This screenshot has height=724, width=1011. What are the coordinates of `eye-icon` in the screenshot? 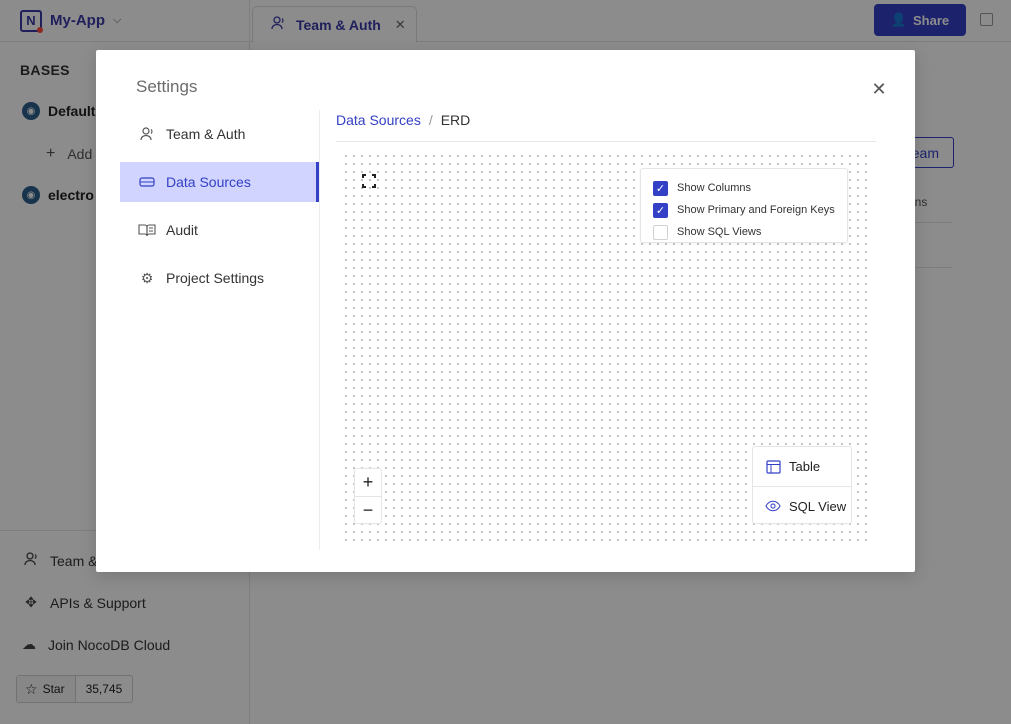 It's located at (773, 506).